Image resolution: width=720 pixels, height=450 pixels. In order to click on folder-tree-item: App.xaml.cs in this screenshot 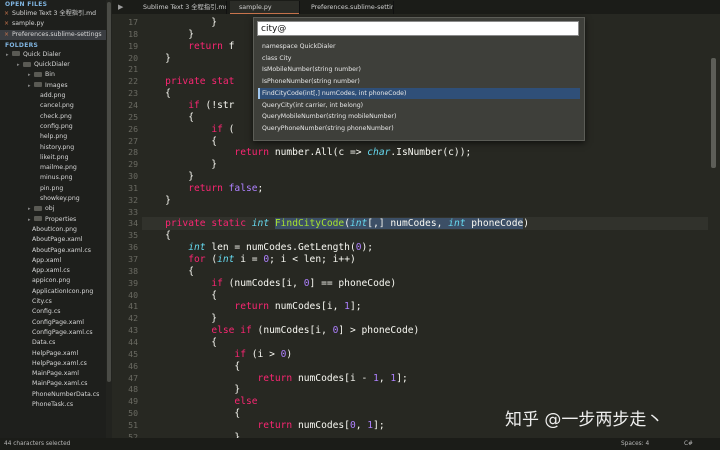, I will do `click(53, 271)`.